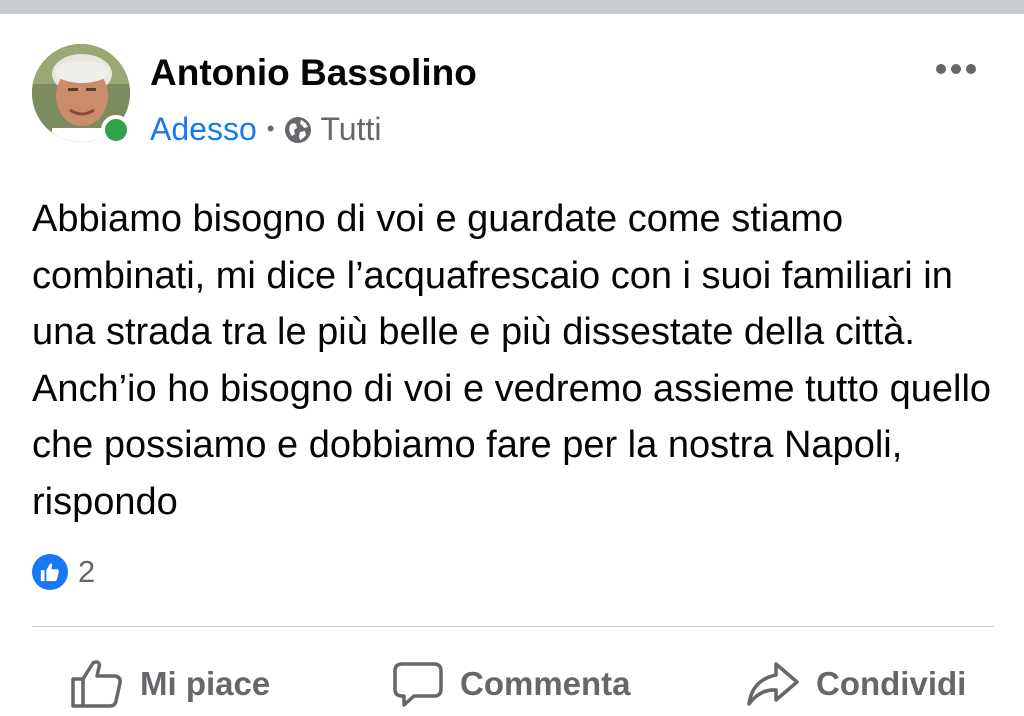 The width and height of the screenshot is (1024, 716). Describe the element at coordinates (418, 684) in the screenshot. I see `comment-icon` at that location.